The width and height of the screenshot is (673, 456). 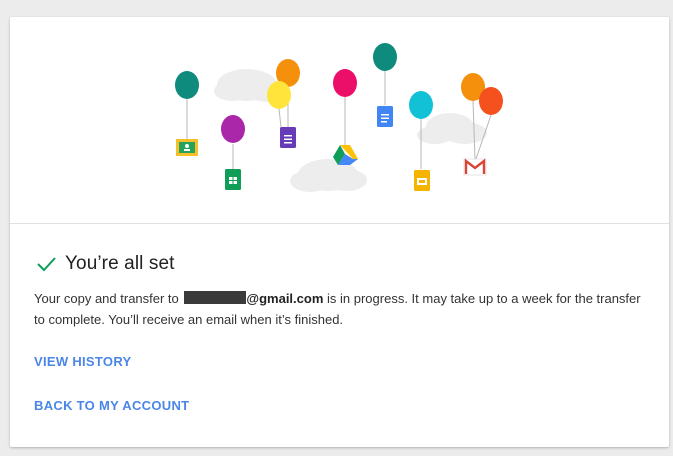 I want to click on email-domain: @gmail.com, so click(x=285, y=298).